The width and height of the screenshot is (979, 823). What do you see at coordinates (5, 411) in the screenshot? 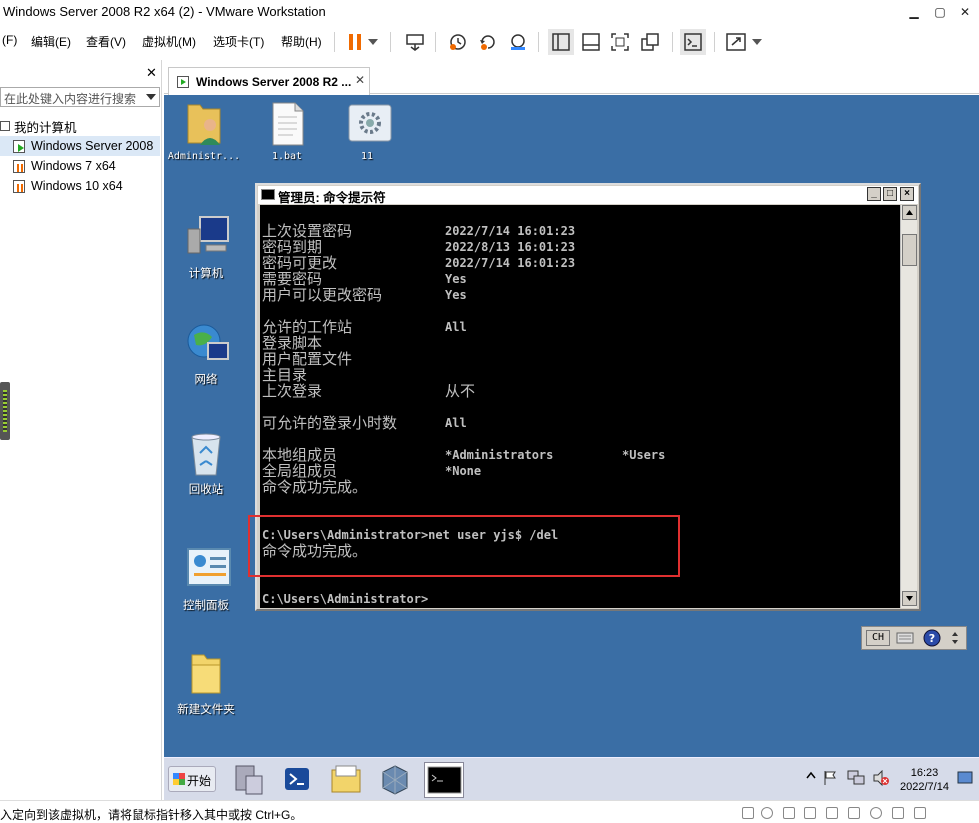
I see `side-drag-handle` at bounding box center [5, 411].